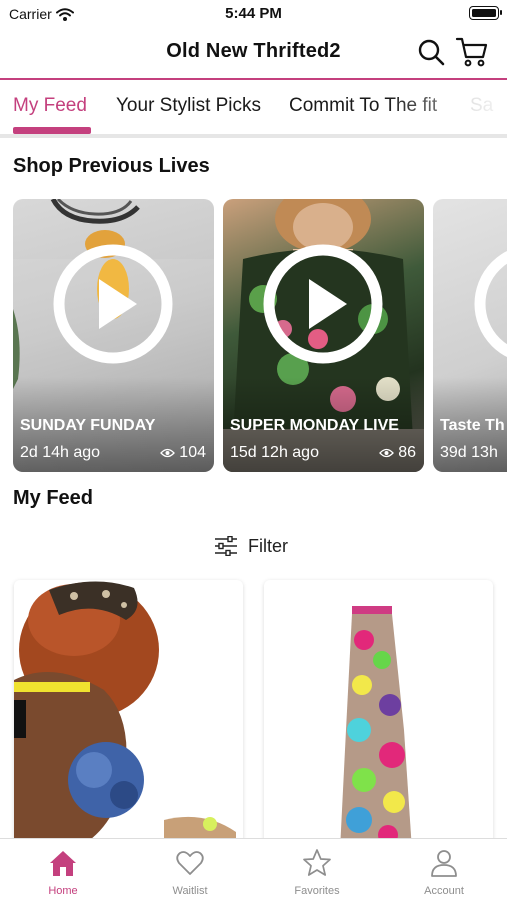 The width and height of the screenshot is (507, 900). I want to click on live-age: 39d 13h, so click(469, 452).